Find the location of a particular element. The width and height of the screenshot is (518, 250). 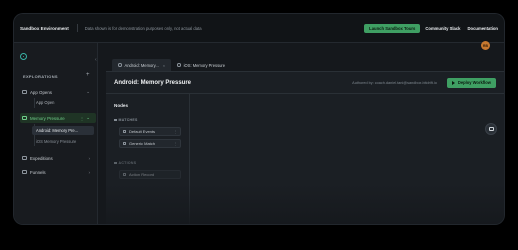

sidebar-item-app-opens: App Opens ⌄ is located at coordinates (58, 92).